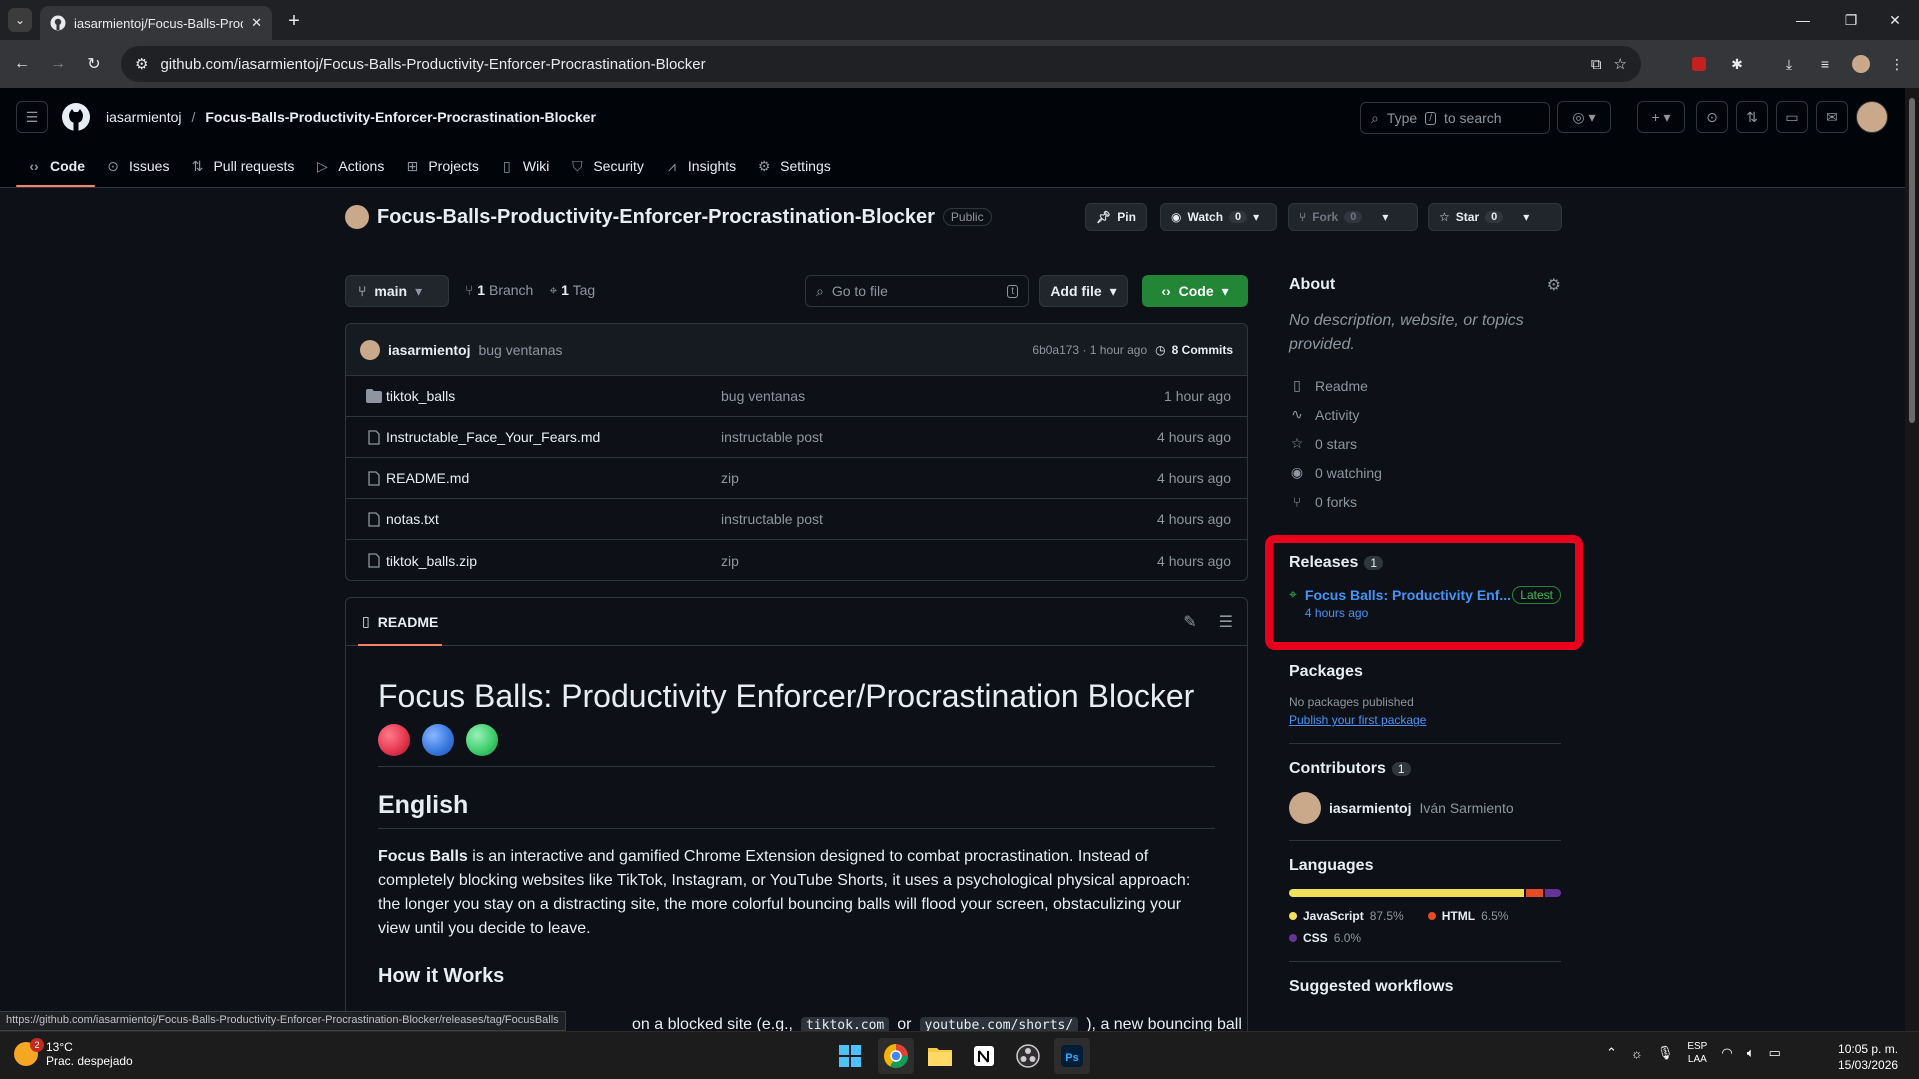  What do you see at coordinates (58, 64) in the screenshot?
I see `forward-icon: →` at bounding box center [58, 64].